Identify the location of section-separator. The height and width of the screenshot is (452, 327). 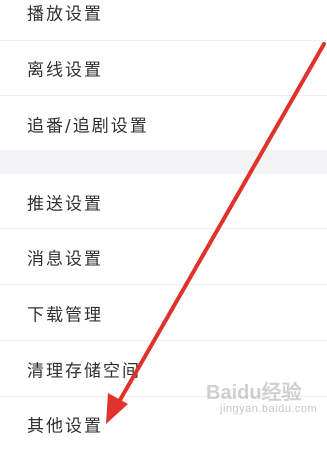
(163, 162).